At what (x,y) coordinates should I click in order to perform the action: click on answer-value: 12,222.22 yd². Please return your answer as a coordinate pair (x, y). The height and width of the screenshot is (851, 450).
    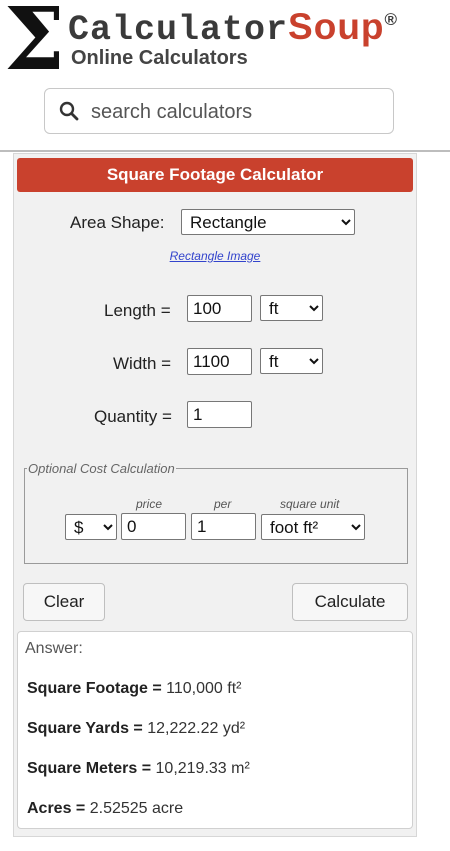
    Looking at the image, I should click on (196, 728).